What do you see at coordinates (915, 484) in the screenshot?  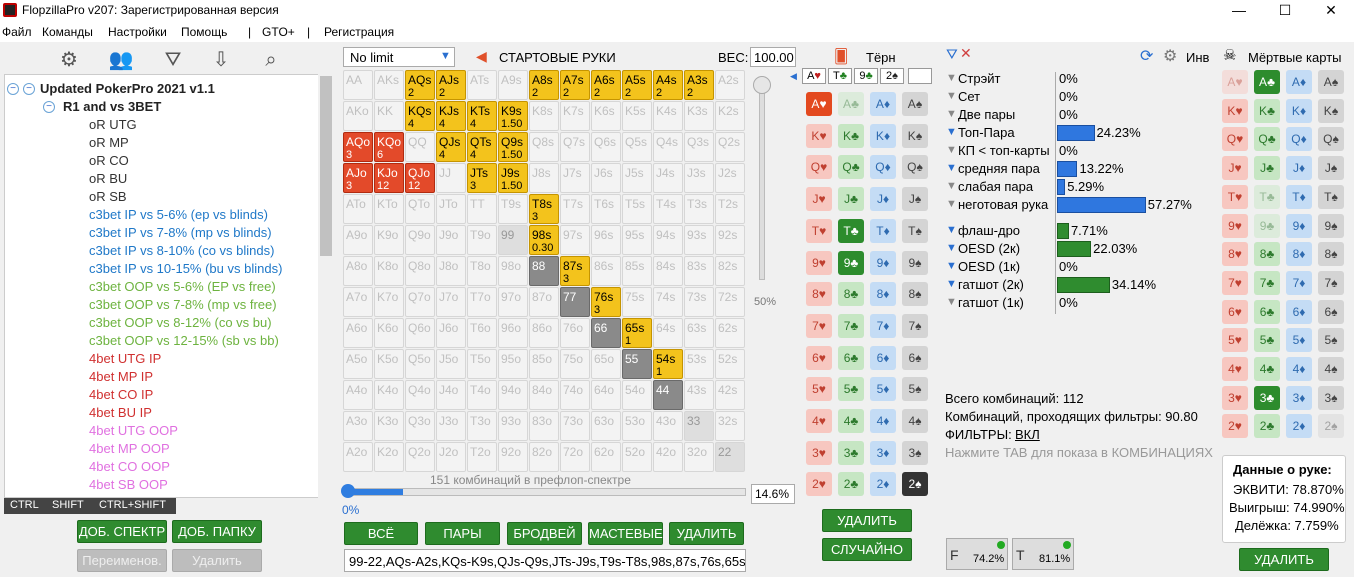 I see `card-2s: 2♠` at bounding box center [915, 484].